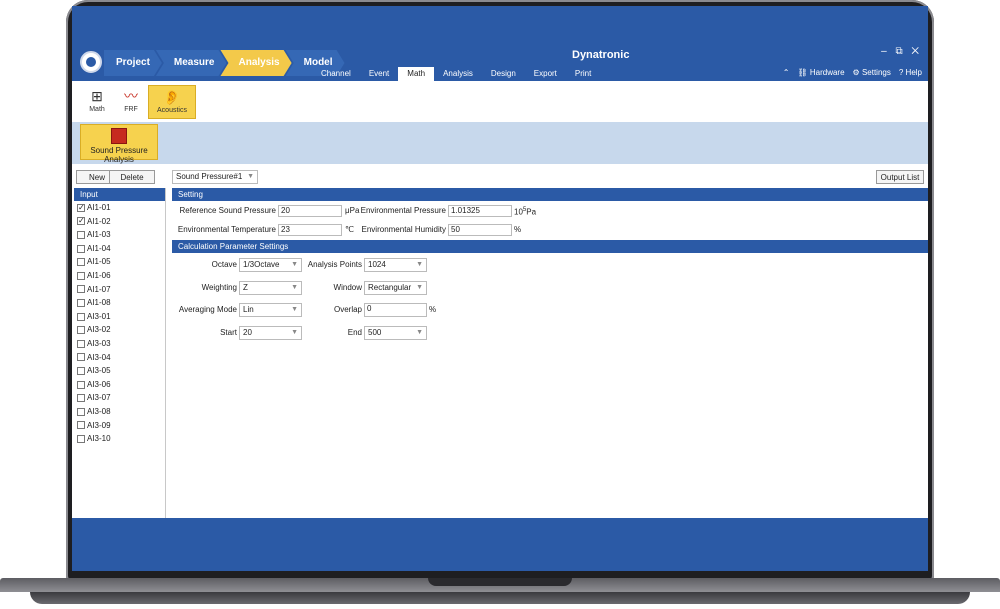 This screenshot has height=609, width=1000. What do you see at coordinates (336, 74) in the screenshot?
I see `tab-channel: Channel` at bounding box center [336, 74].